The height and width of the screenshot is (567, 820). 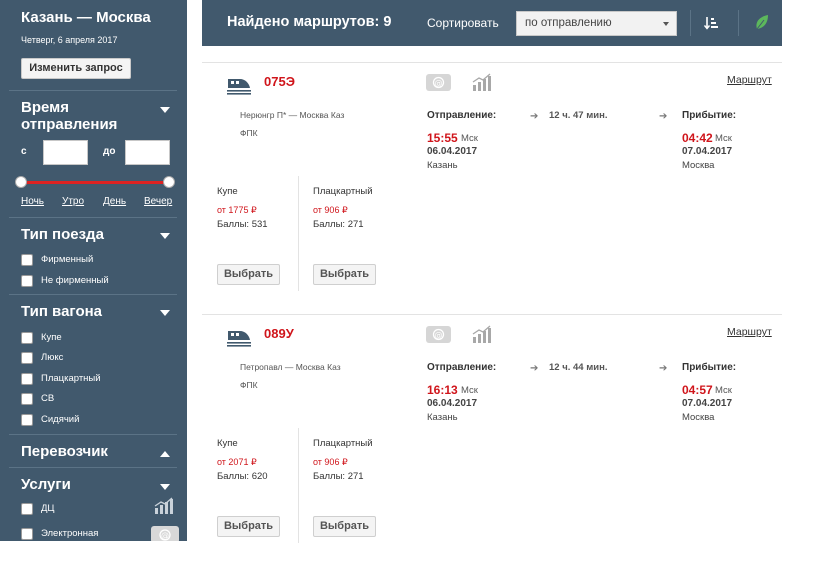 What do you see at coordinates (578, 115) in the screenshot?
I see `trip-duration: 12 ч. 47 мин.` at bounding box center [578, 115].